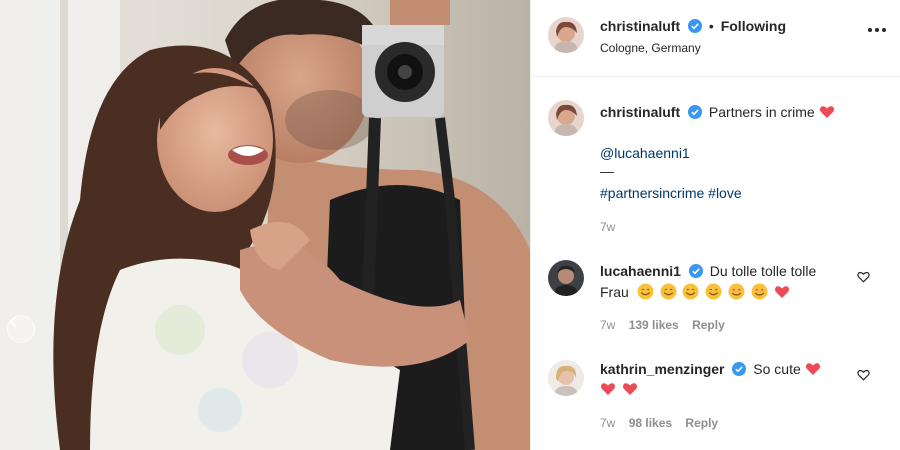 The width and height of the screenshot is (900, 450). I want to click on commenter-username: lucahaenni1, so click(640, 271).